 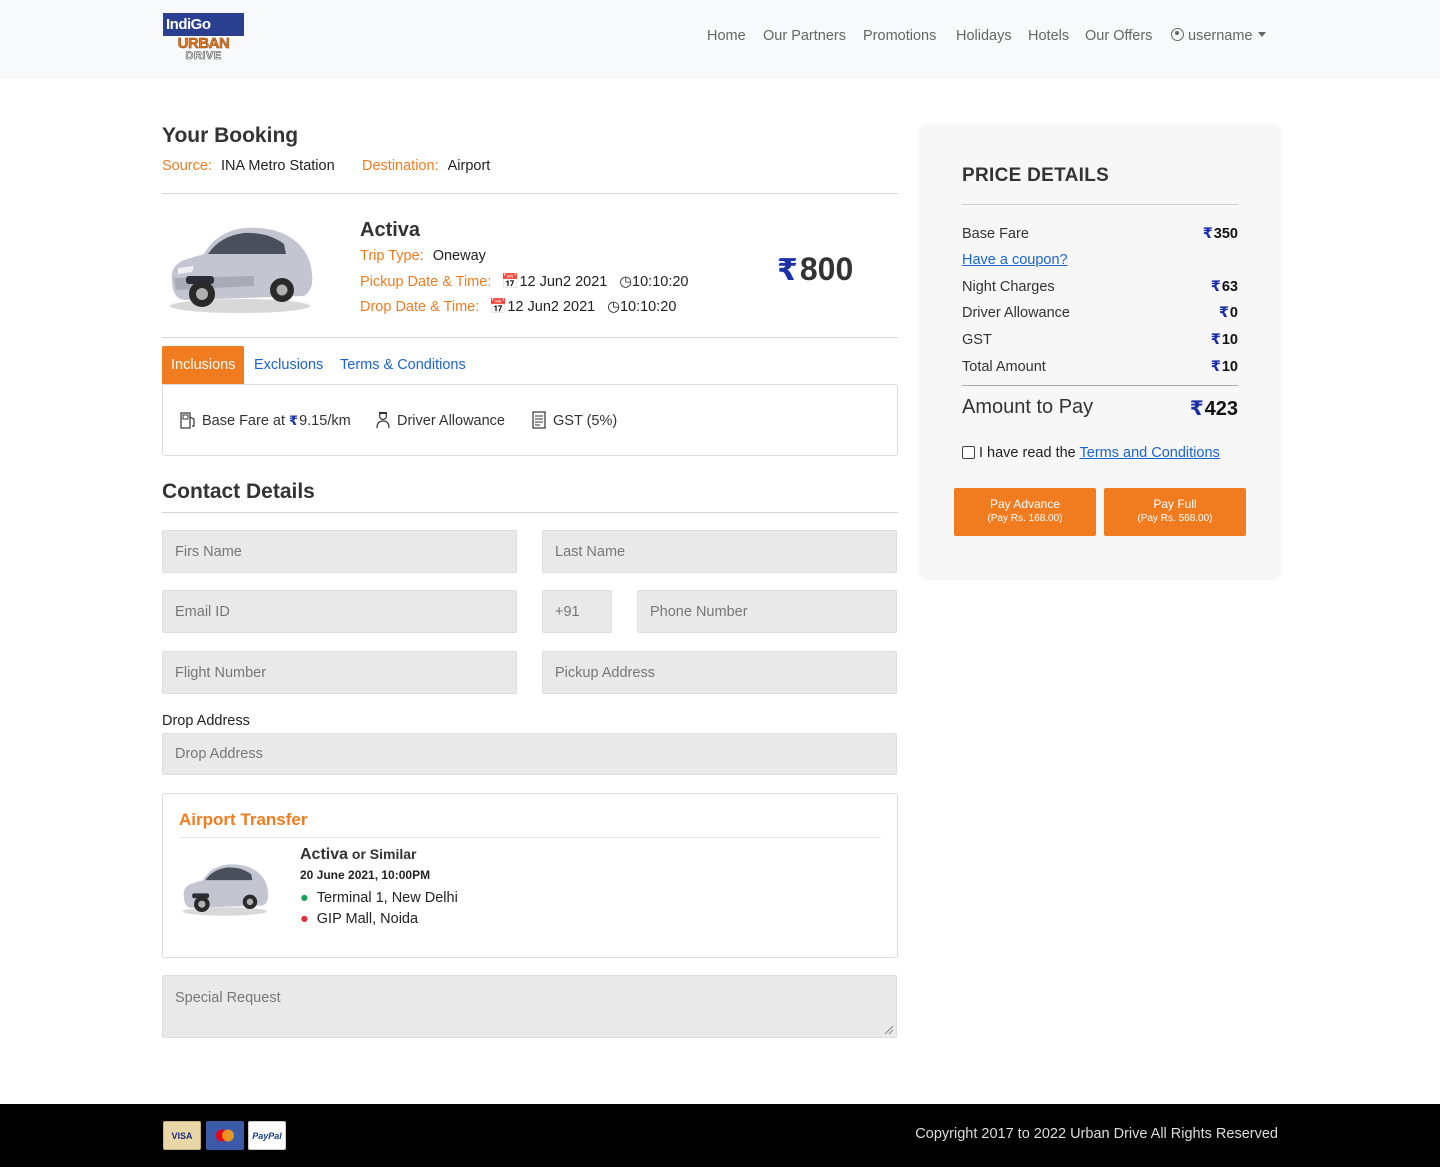 What do you see at coordinates (1036, 175) in the screenshot?
I see `price-details-heading: PRICE DETAILS` at bounding box center [1036, 175].